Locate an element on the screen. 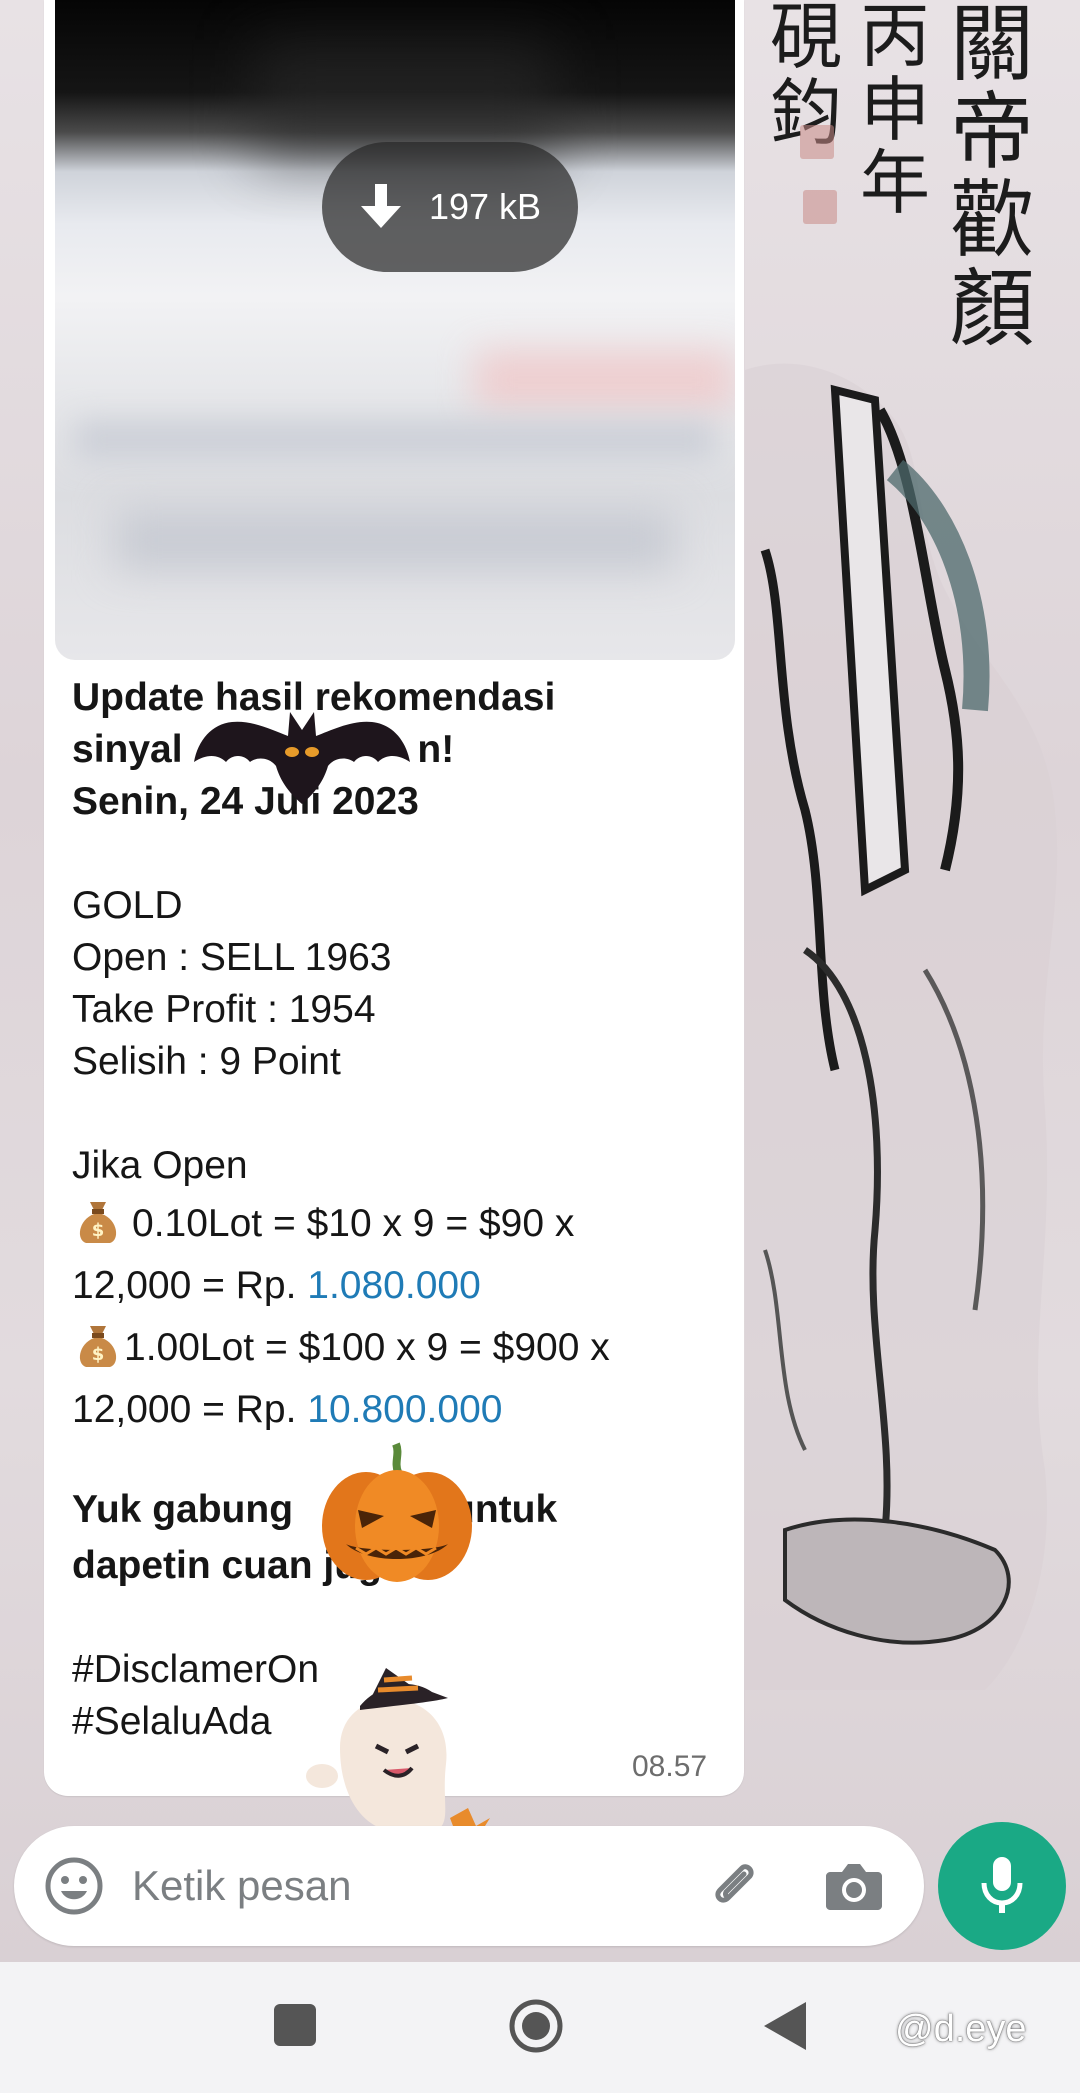  lot2-result-value: 10.800.000 is located at coordinates (404, 1409).